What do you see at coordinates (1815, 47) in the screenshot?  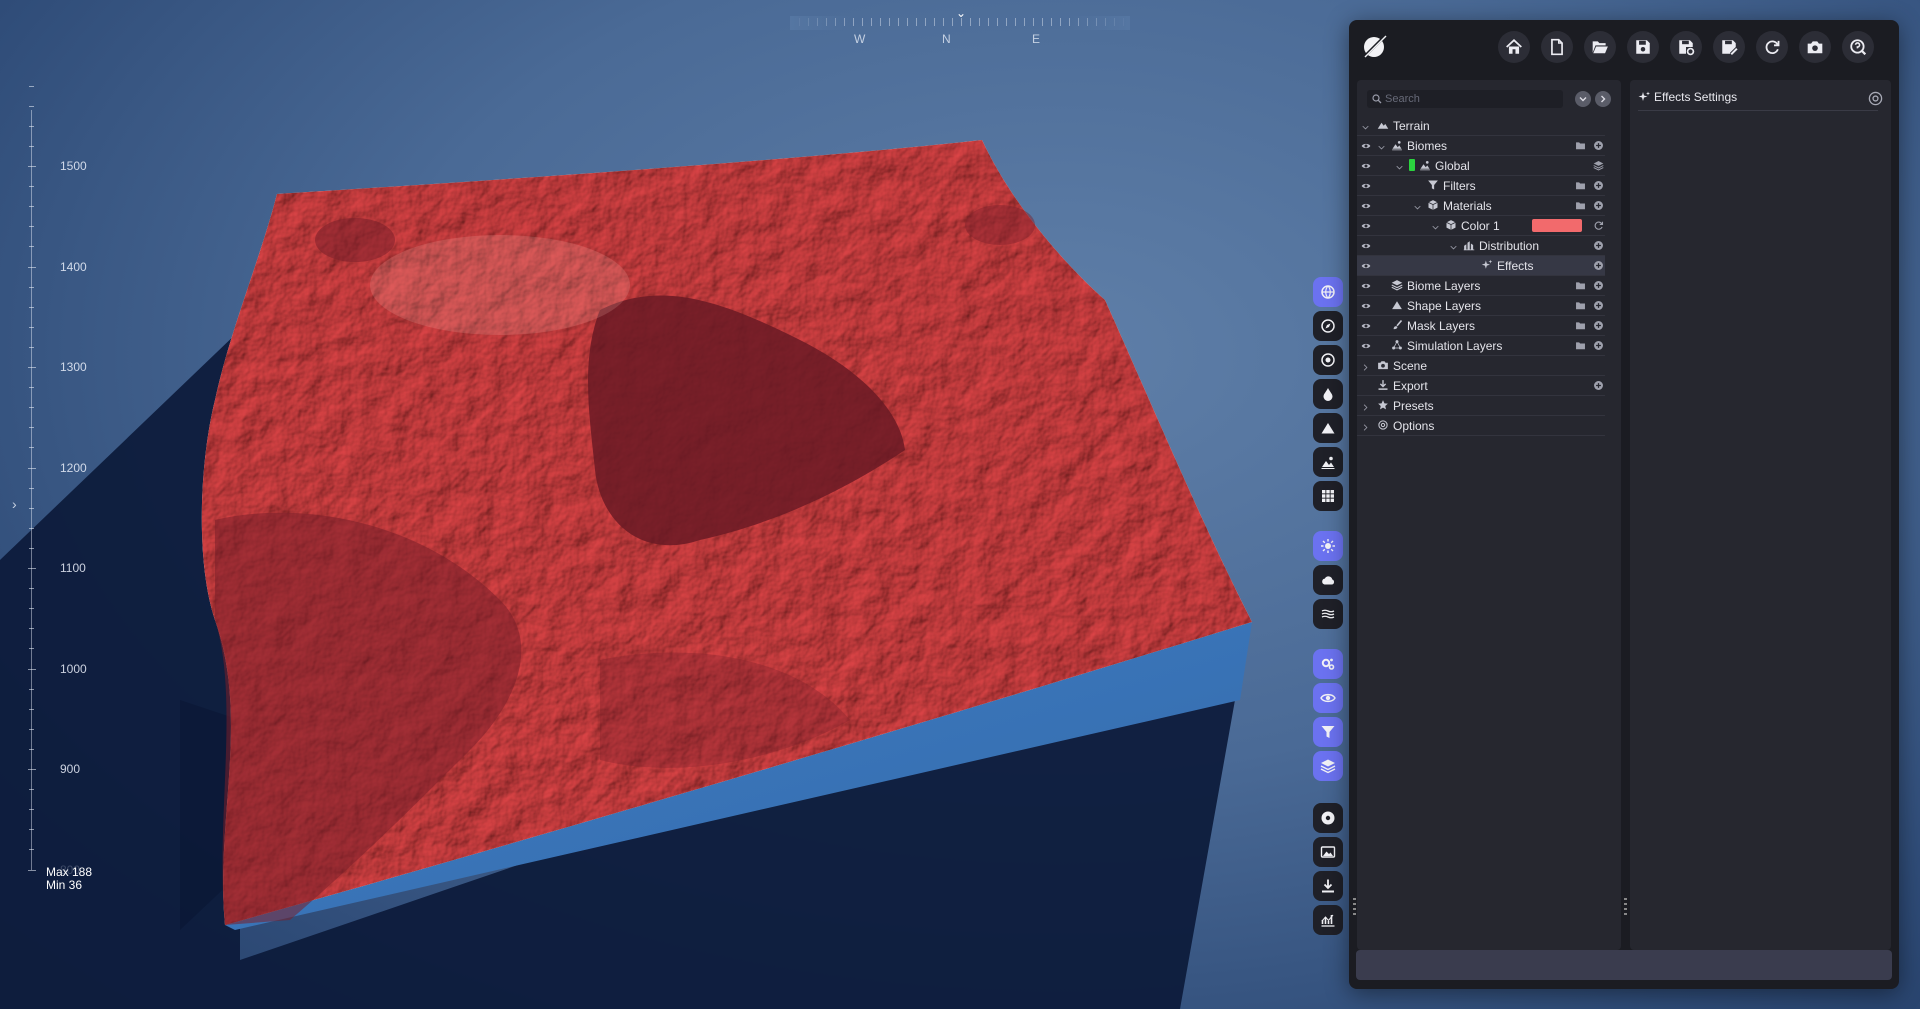 I see `camera-button` at bounding box center [1815, 47].